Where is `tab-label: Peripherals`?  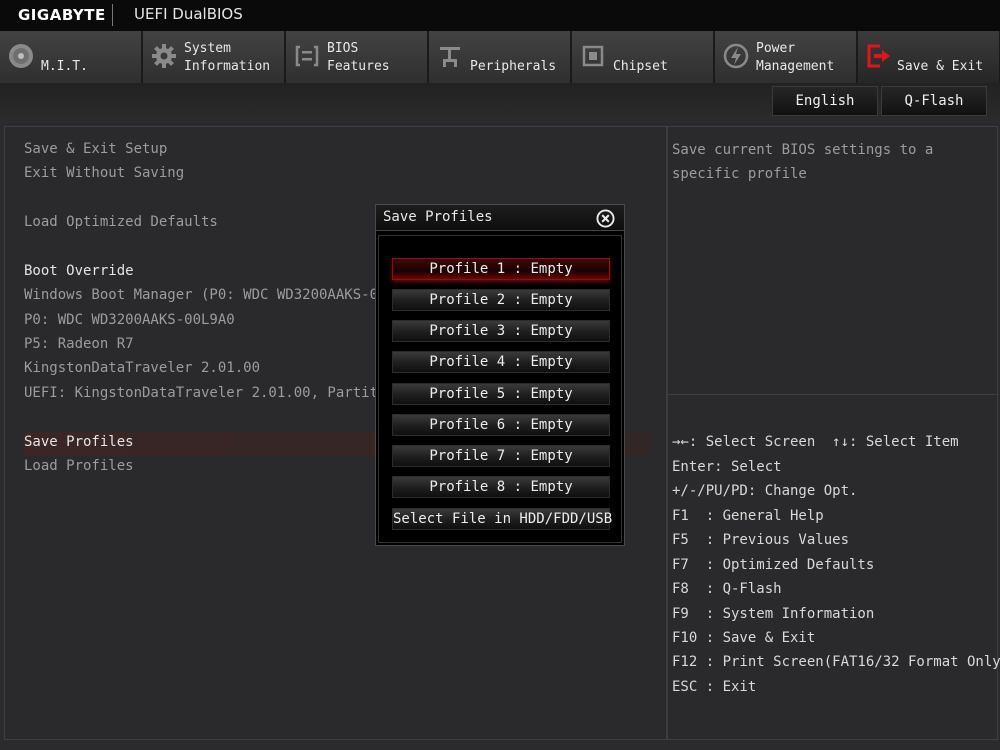
tab-label: Peripherals is located at coordinates (513, 66).